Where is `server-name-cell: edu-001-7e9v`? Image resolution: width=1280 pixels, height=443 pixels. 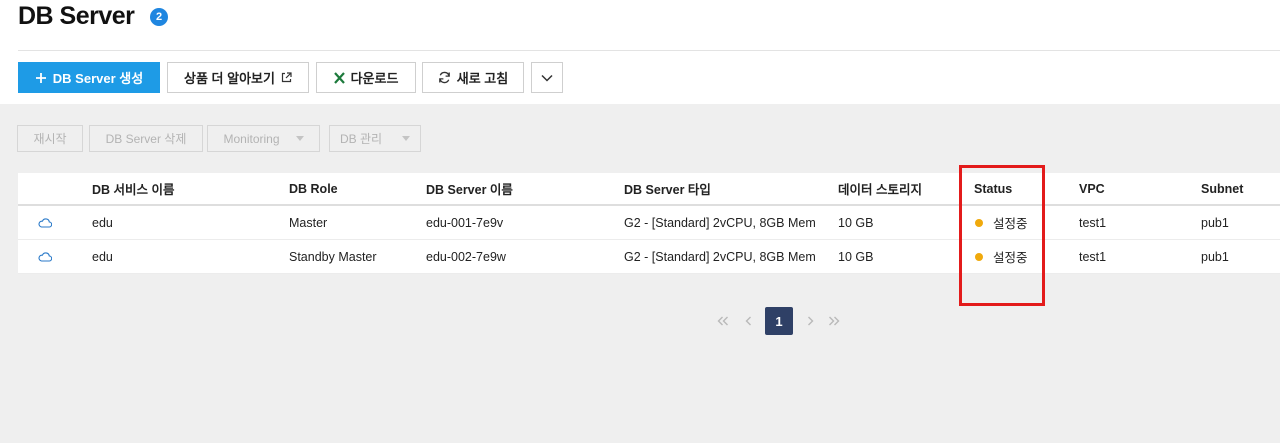
server-name-cell: edu-001-7e9v is located at coordinates (465, 222).